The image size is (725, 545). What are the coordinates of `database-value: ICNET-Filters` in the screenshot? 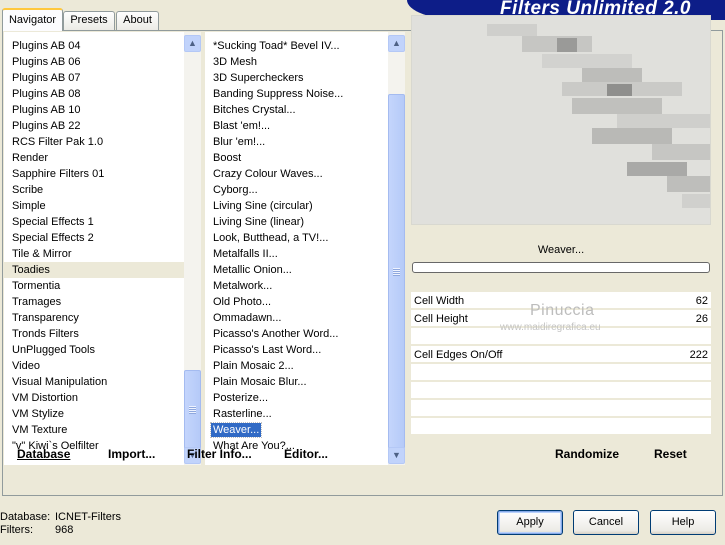 It's located at (88, 517).